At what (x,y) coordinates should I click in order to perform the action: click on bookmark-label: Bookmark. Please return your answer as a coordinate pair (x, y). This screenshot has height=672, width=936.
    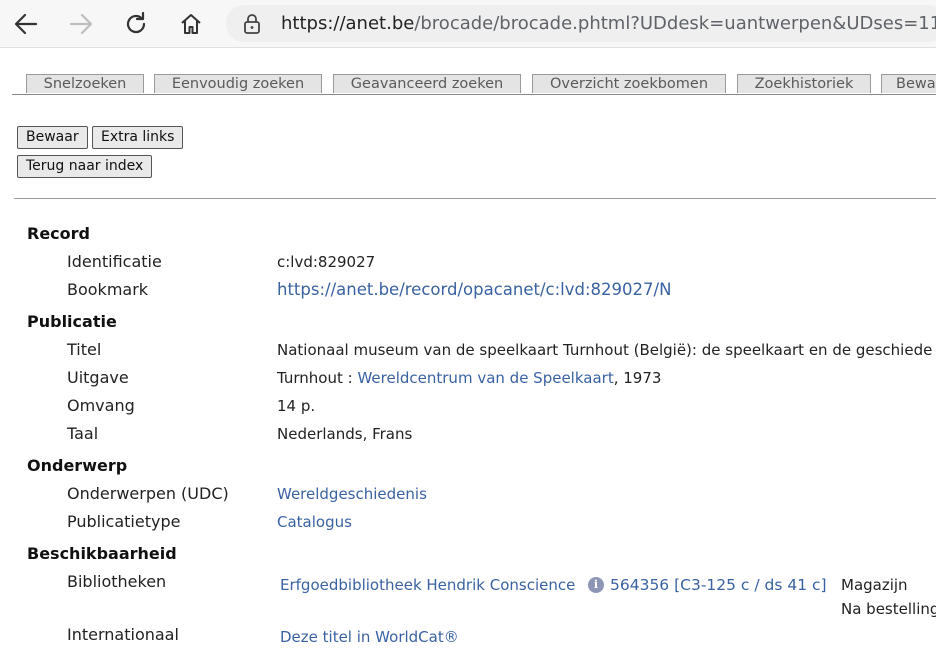
    Looking at the image, I should click on (108, 289).